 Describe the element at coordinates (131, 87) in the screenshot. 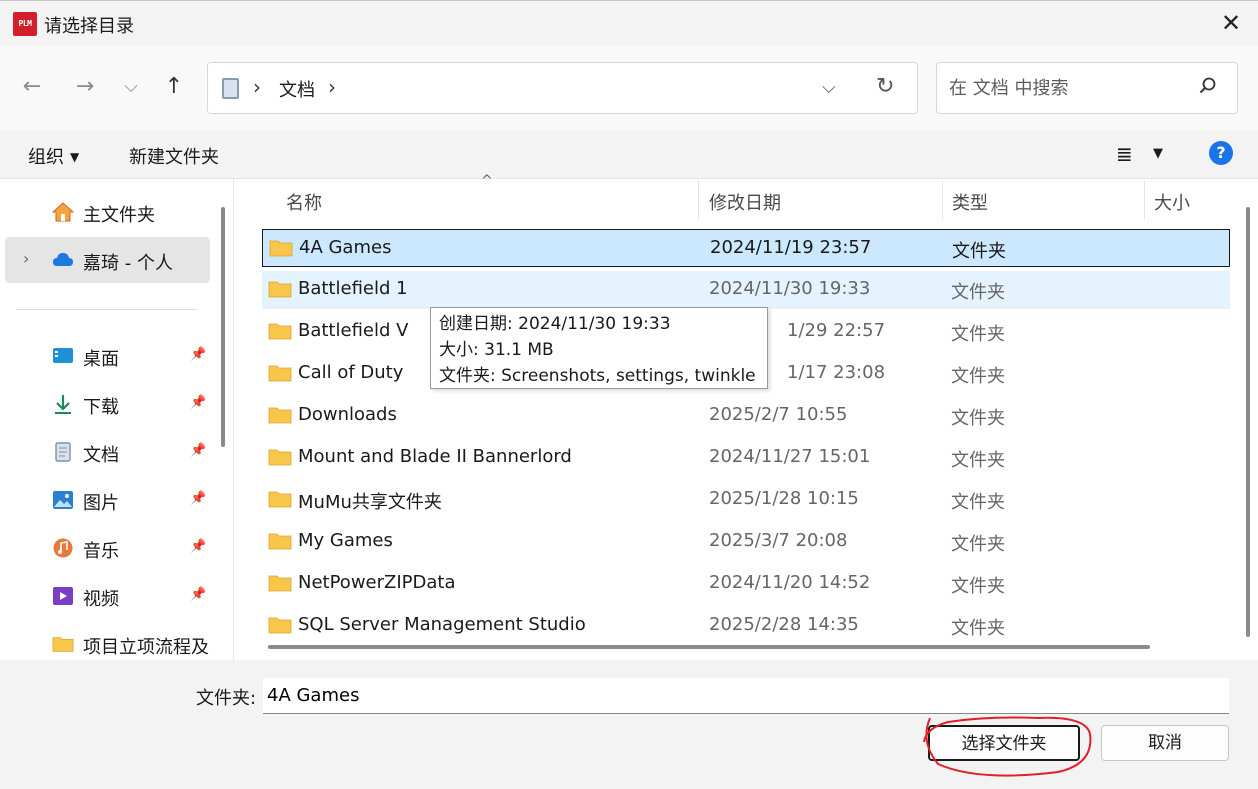

I see `recent-locations-button: ⌵` at that location.